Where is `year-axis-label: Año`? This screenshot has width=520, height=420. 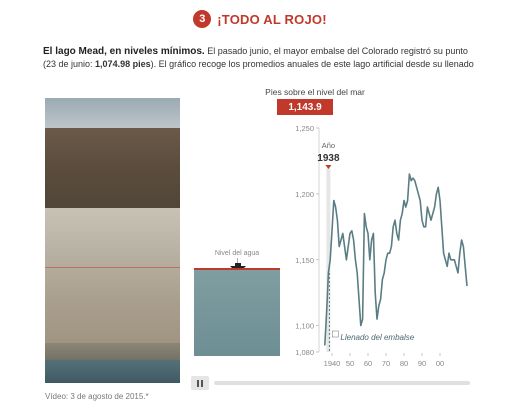
year-axis-label: Año is located at coordinates (328, 145).